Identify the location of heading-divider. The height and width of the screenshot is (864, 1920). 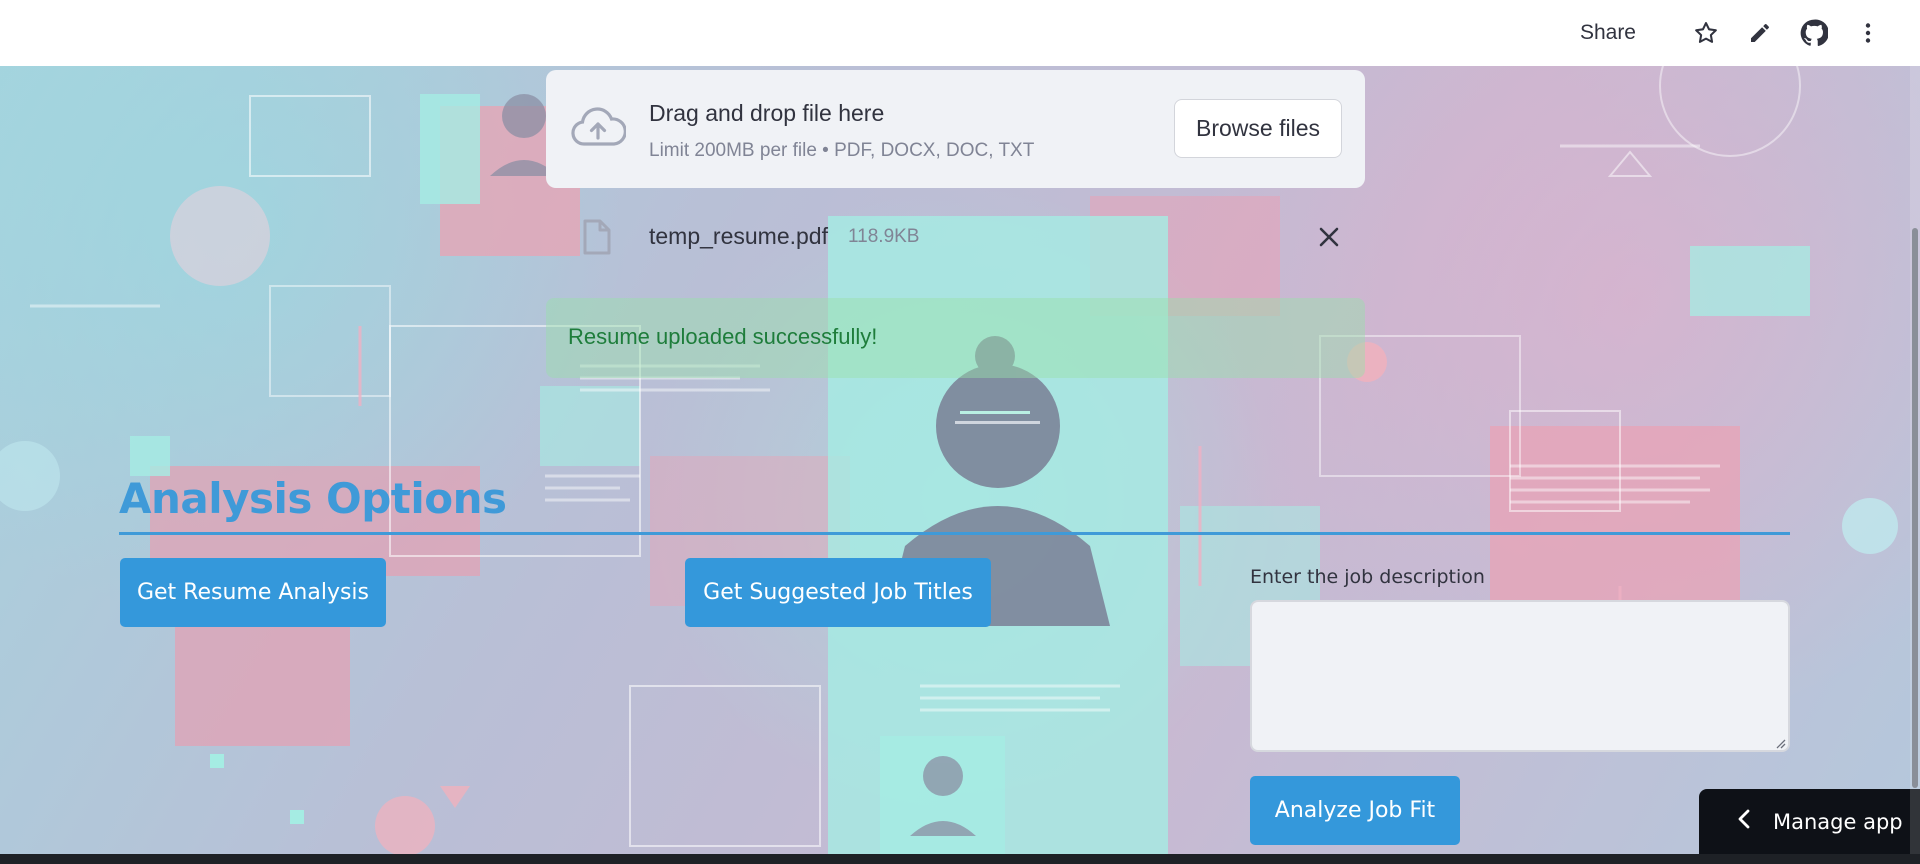
(954, 533).